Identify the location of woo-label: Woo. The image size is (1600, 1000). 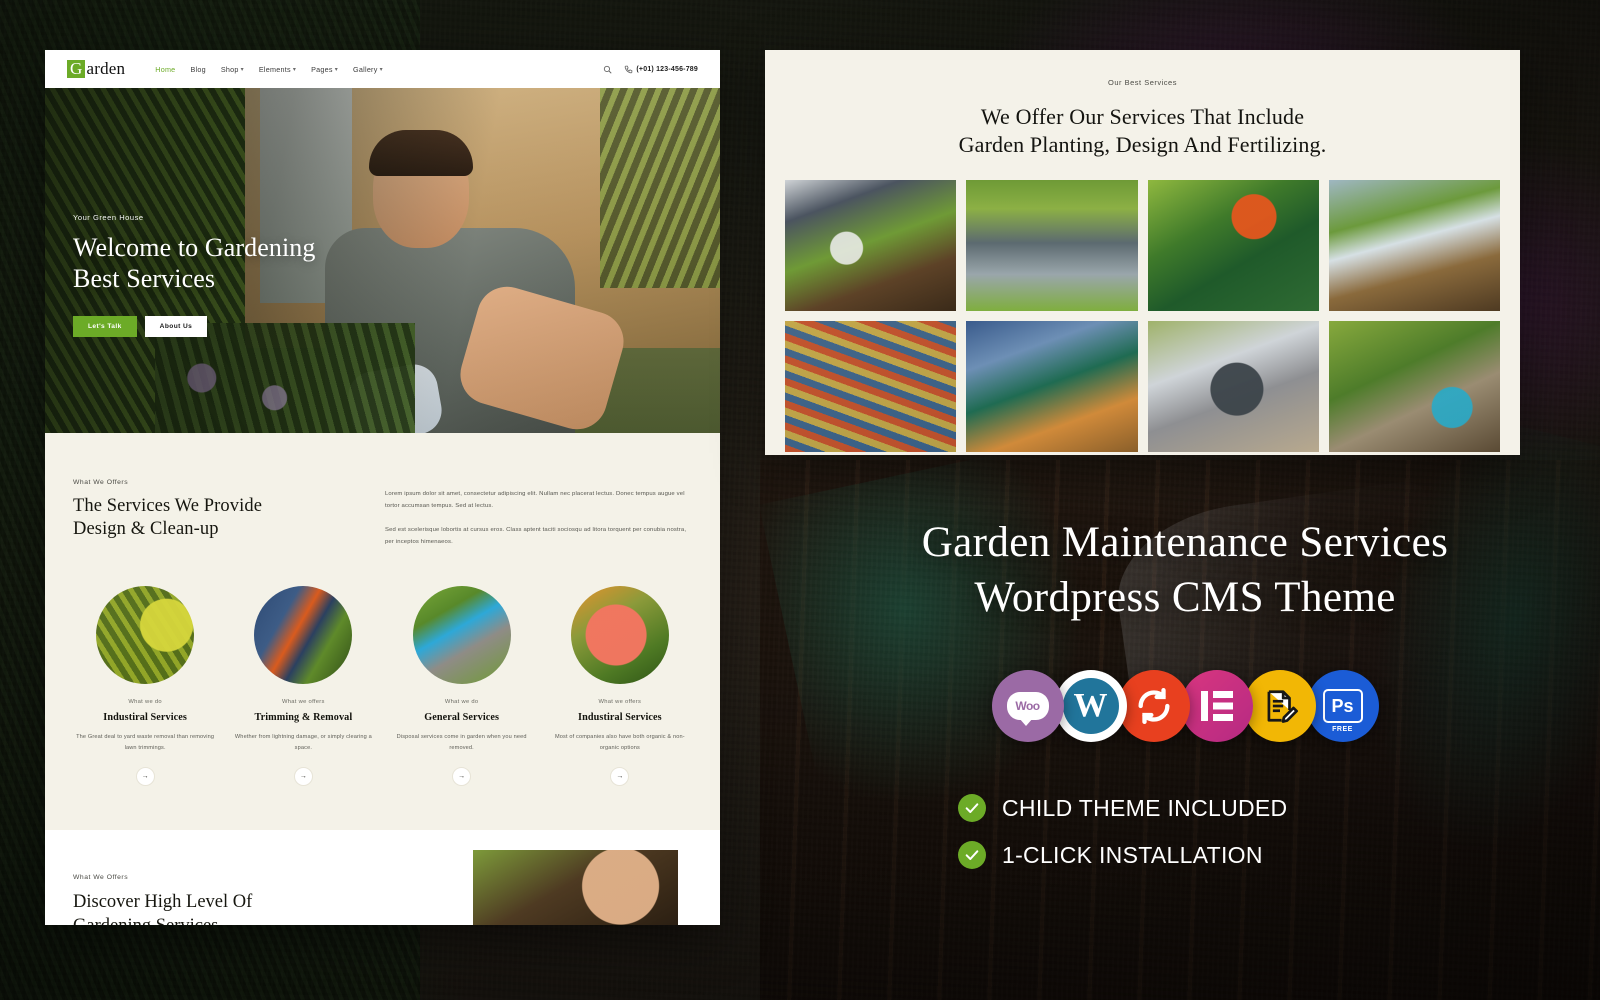
(1027, 706).